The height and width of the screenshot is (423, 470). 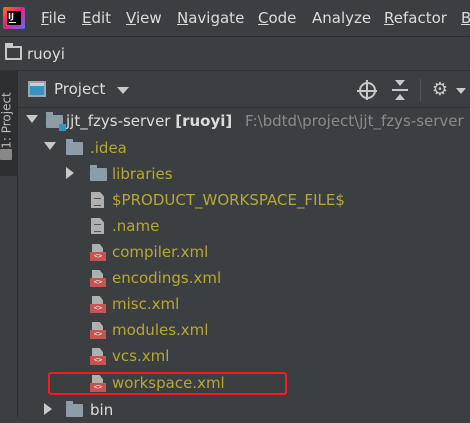 What do you see at coordinates (244, 174) in the screenshot?
I see `tree-row-libraries: libraries` at bounding box center [244, 174].